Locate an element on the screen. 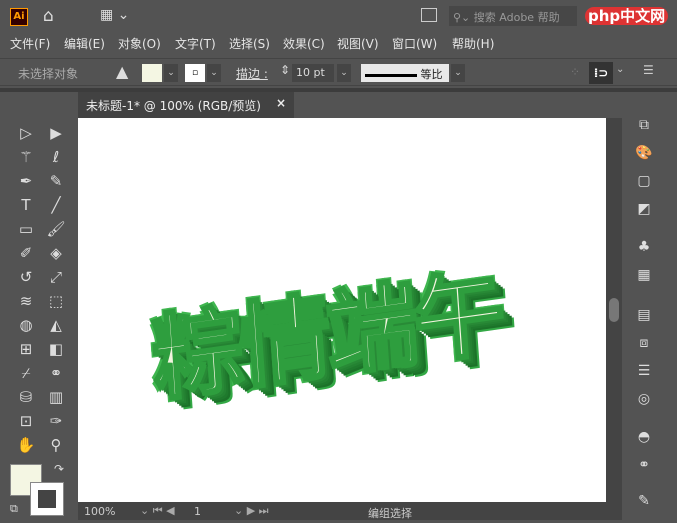 The image size is (677, 523). menu-window: 窗口(W) is located at coordinates (414, 43).